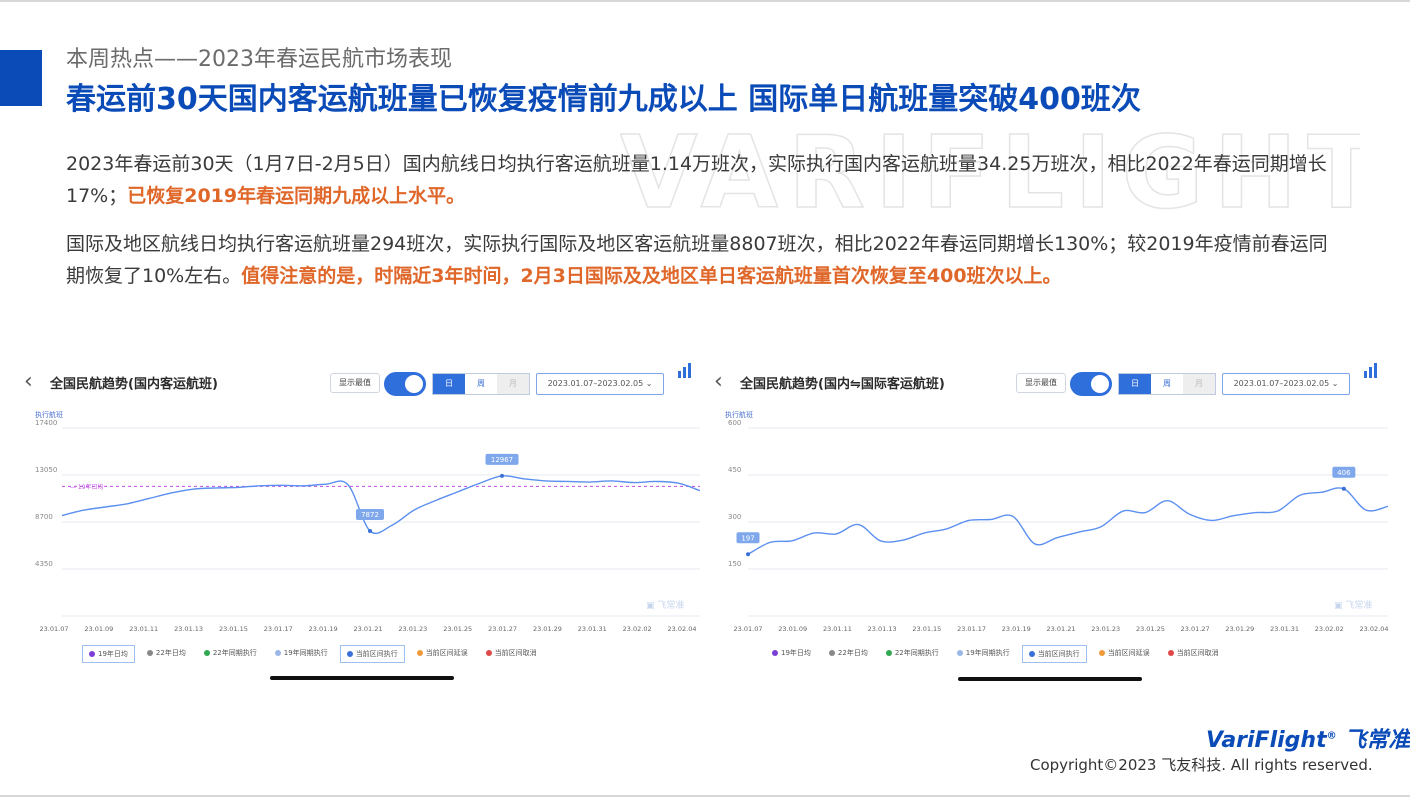  Describe the element at coordinates (734, 470) in the screenshot. I see `y-tick-label: 450` at that location.